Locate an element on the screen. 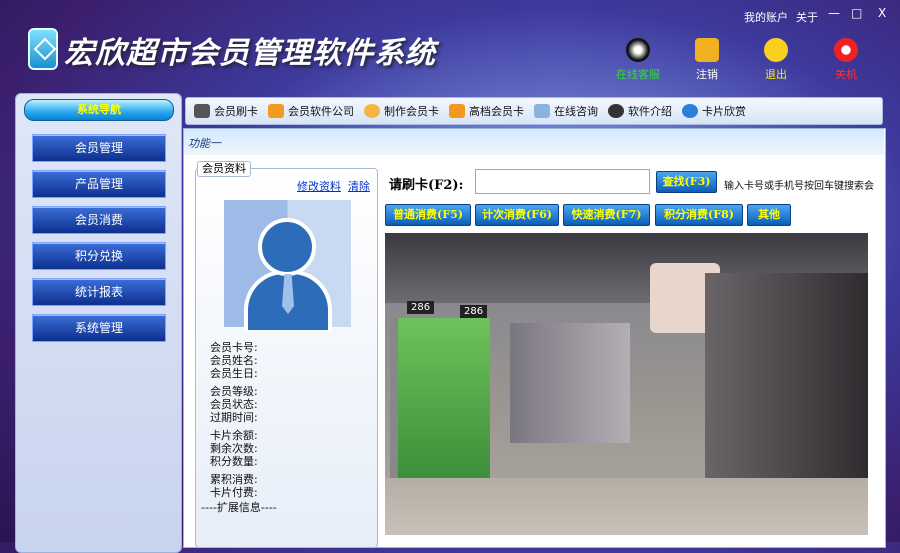 The width and height of the screenshot is (900, 553). refresh-icon is located at coordinates (372, 111).